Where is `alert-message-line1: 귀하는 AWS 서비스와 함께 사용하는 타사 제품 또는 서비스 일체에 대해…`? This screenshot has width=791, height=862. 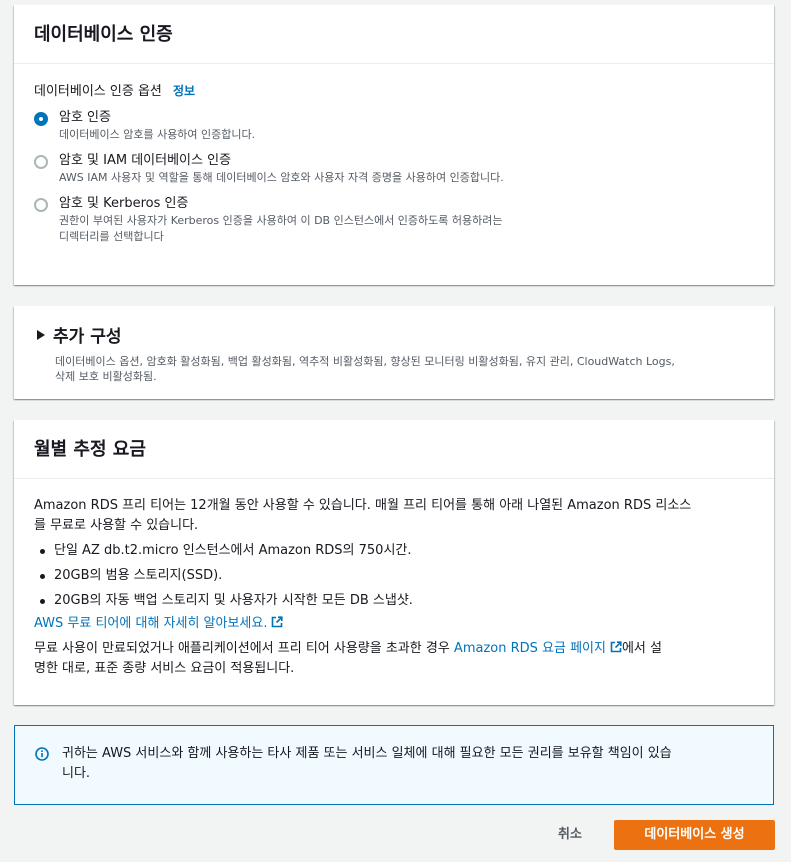
alert-message-line1: 귀하는 AWS 서비스와 함께 사용하는 타사 제품 또는 서비스 일체에 대해… is located at coordinates (367, 753).